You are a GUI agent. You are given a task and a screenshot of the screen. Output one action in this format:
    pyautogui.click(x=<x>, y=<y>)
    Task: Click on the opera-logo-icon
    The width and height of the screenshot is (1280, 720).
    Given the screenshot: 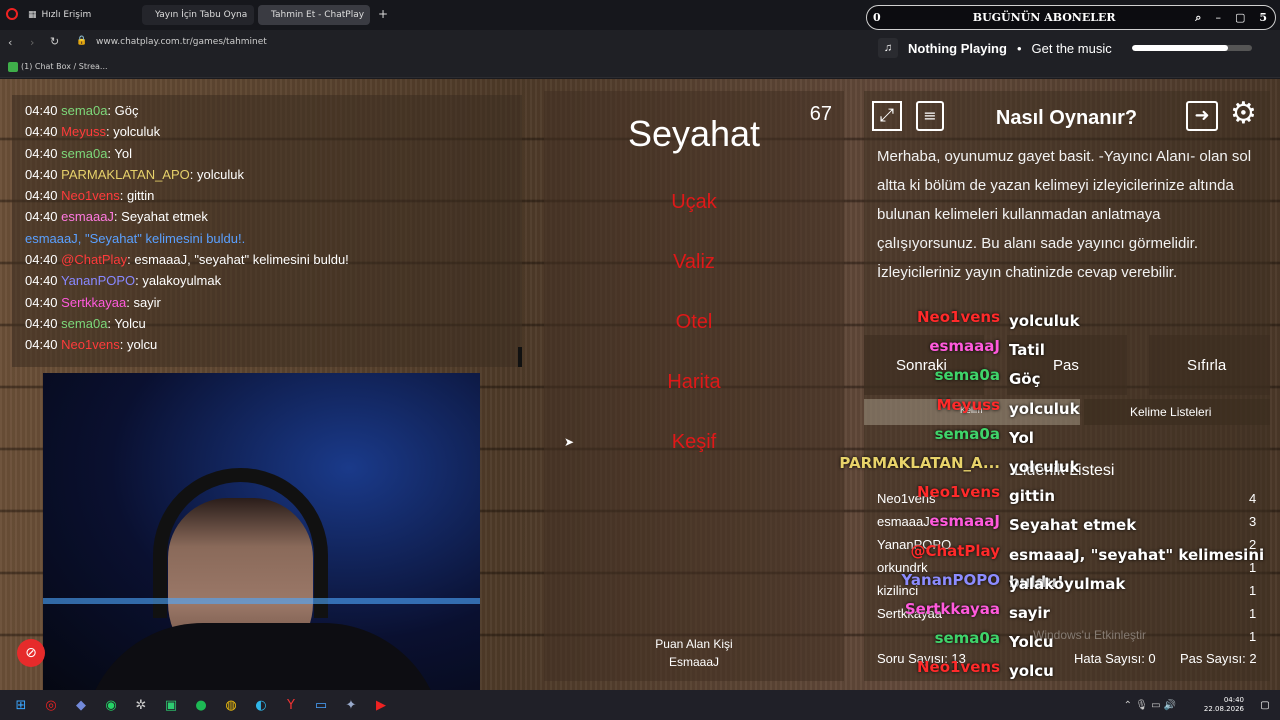 What is the action you would take?
    pyautogui.click(x=12, y=14)
    